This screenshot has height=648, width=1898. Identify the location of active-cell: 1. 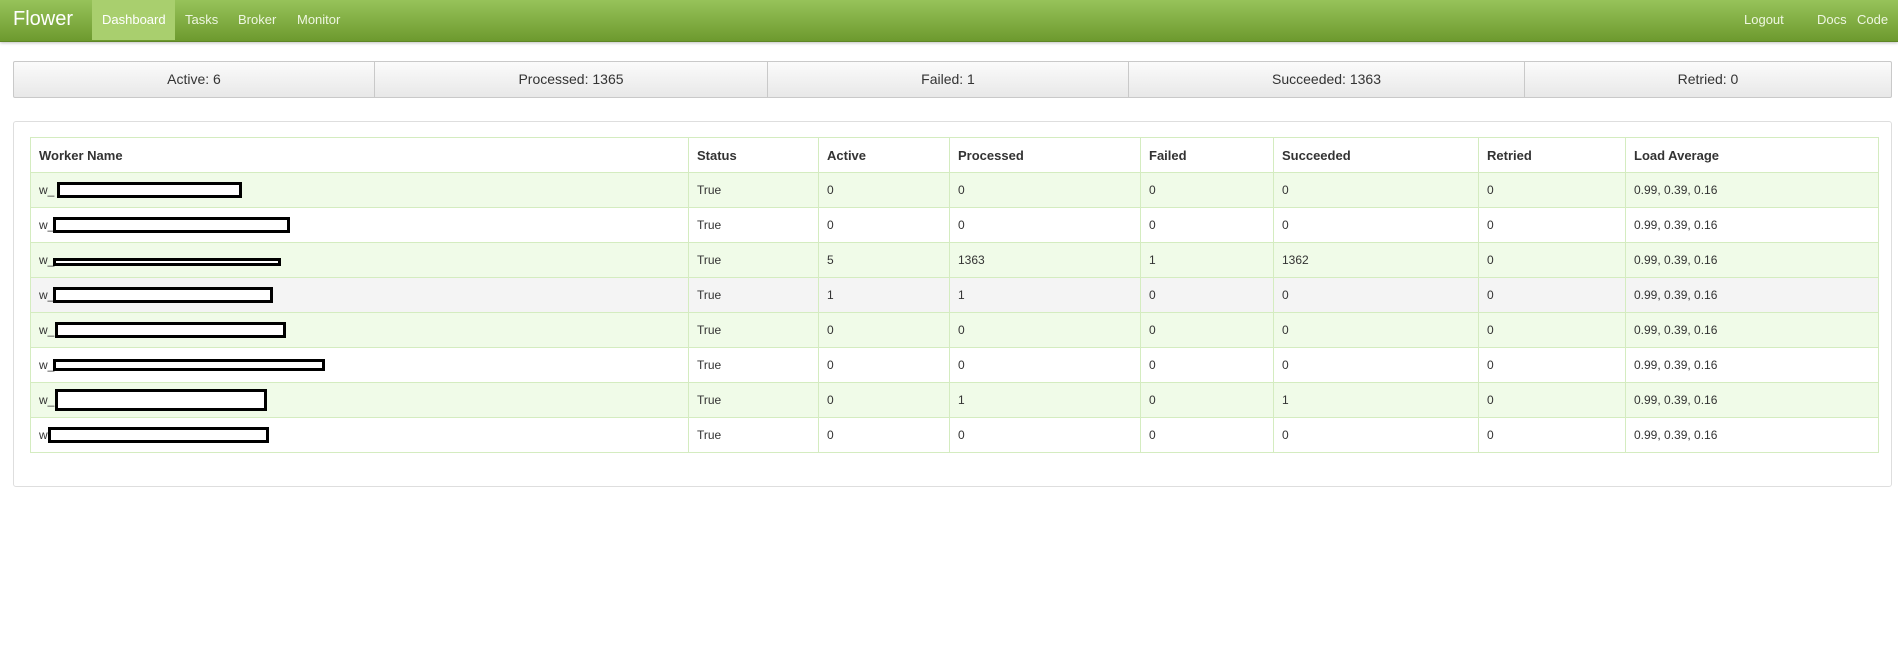
(884, 295).